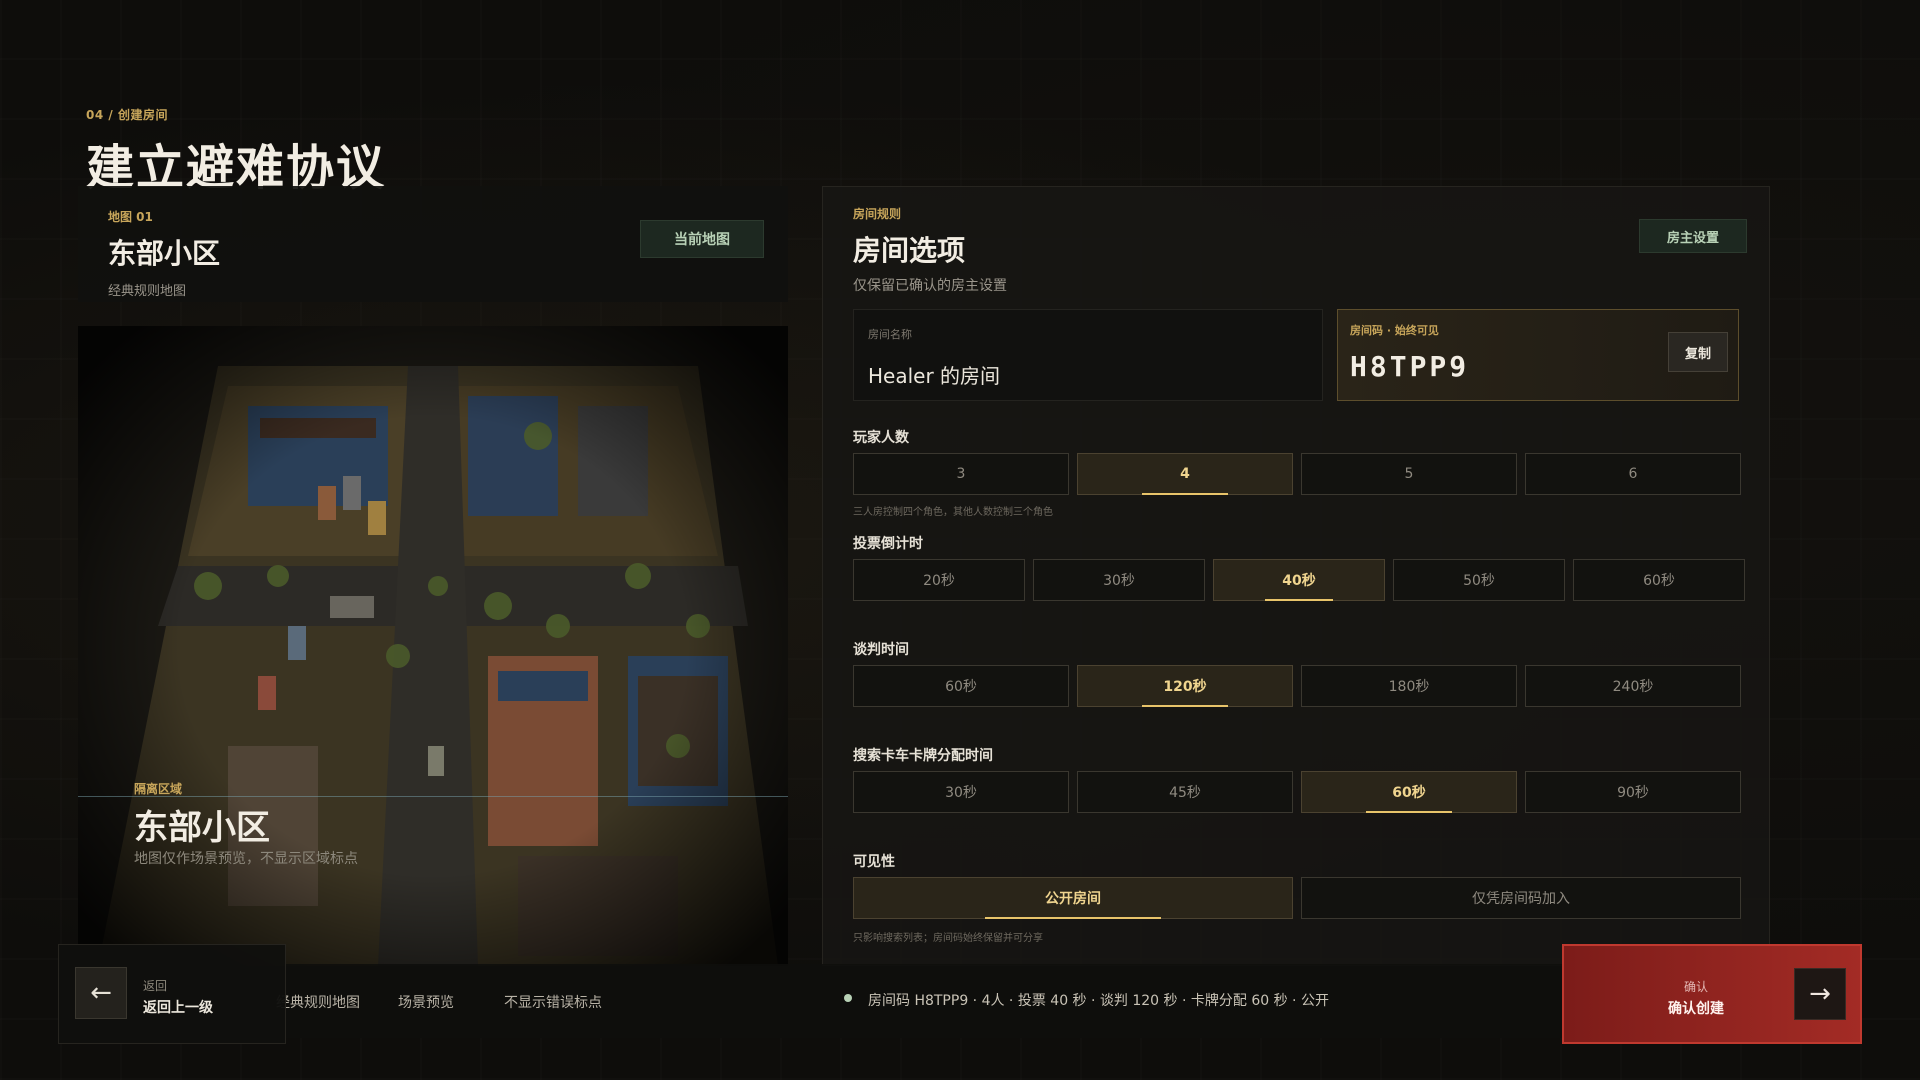  I want to click on search-option-selected: 60秒, so click(1409, 792).